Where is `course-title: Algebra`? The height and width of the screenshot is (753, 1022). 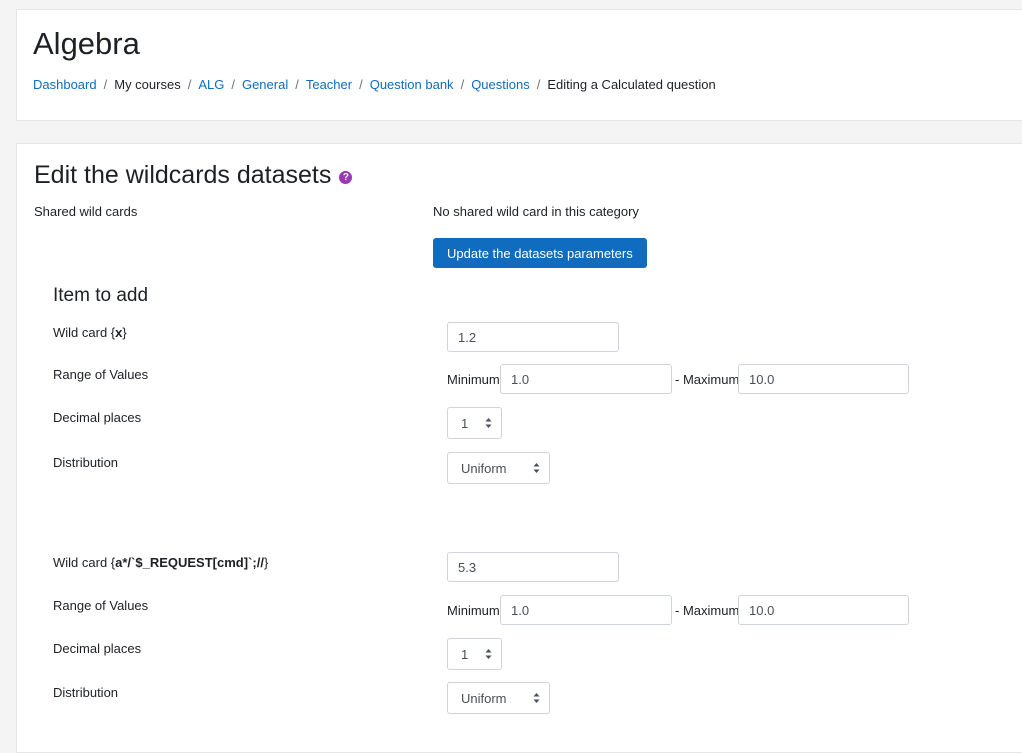 course-title: Algebra is located at coordinates (86, 43).